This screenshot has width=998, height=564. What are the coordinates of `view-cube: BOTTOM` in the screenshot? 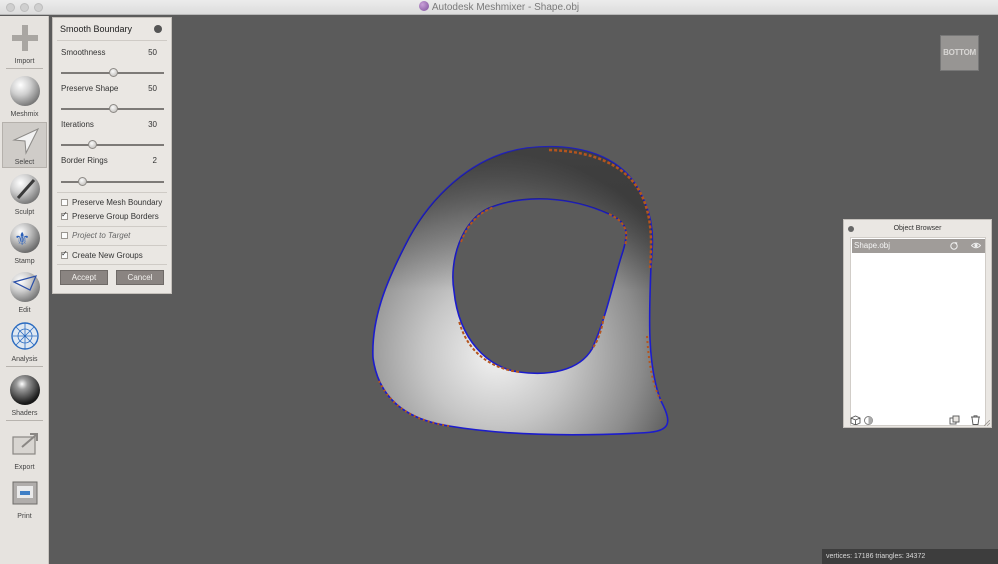 It's located at (959, 53).